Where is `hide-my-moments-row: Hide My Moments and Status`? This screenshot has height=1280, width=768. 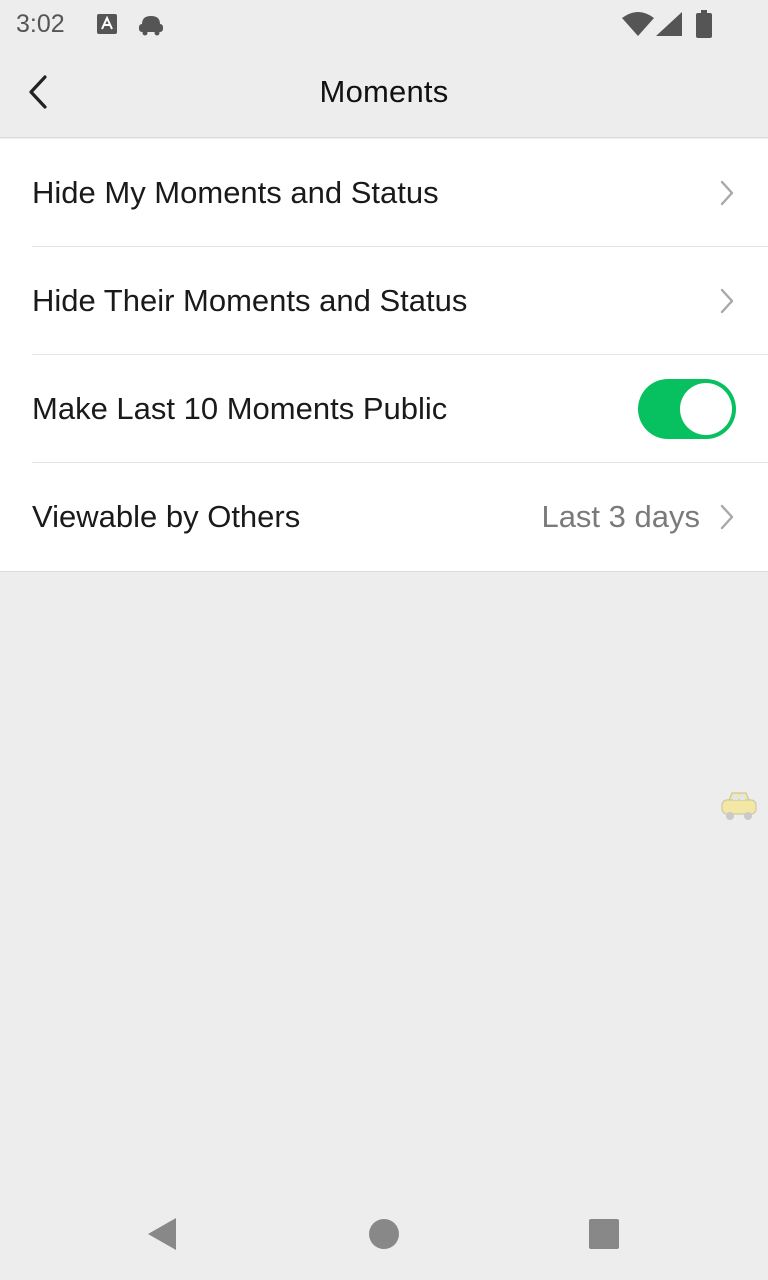 hide-my-moments-row: Hide My Moments and Status is located at coordinates (384, 193).